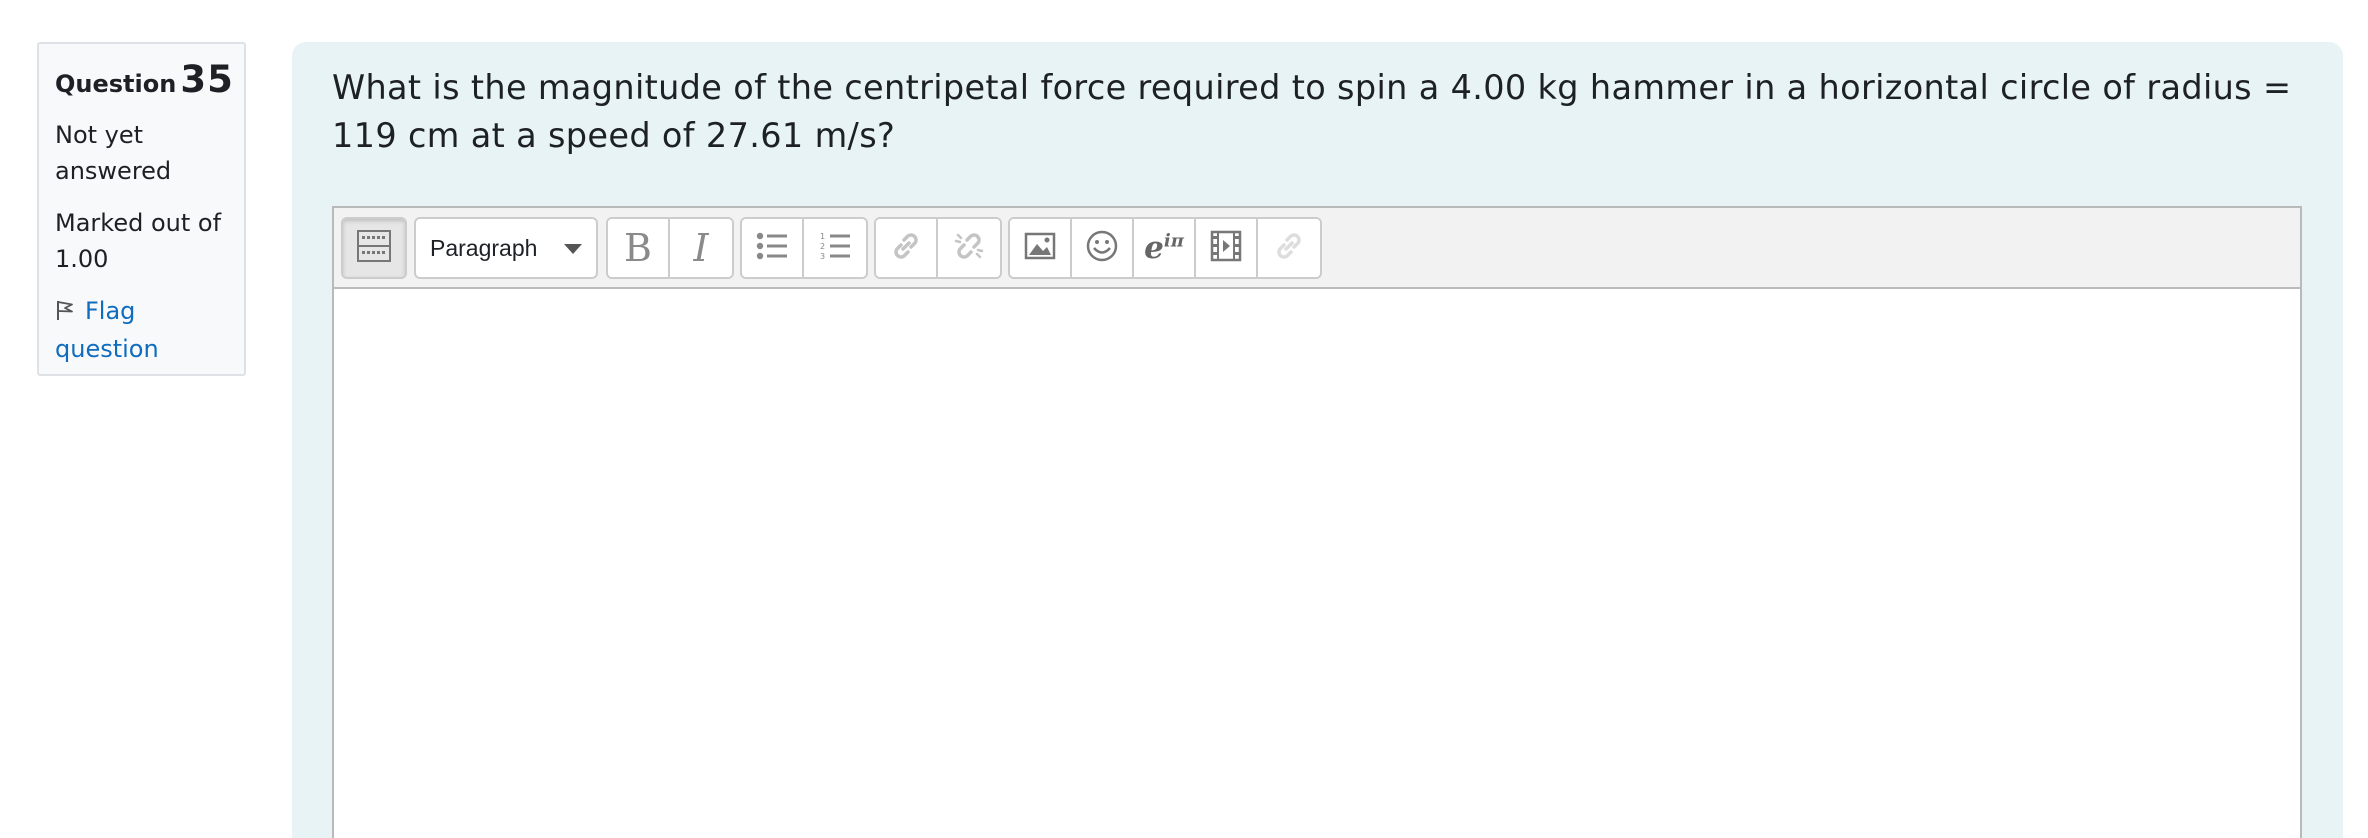  I want to click on toolbar-group-links, so click(938, 248).